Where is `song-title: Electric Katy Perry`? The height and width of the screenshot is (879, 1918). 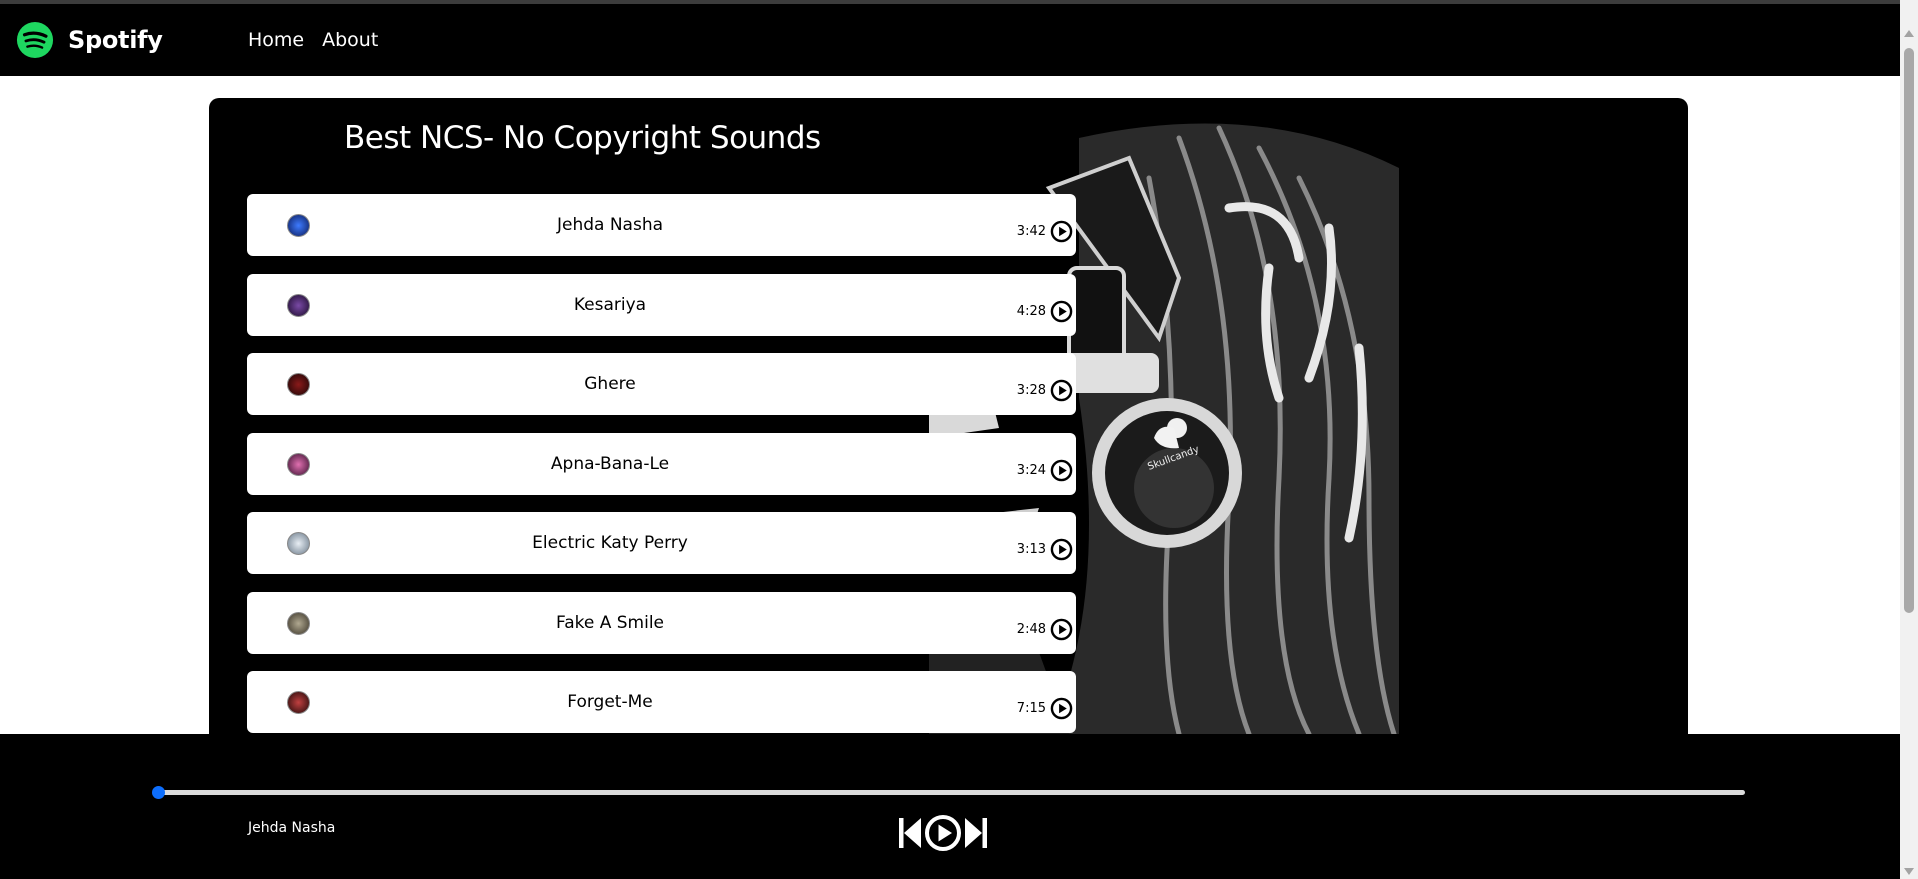
song-title: Electric Katy Perry is located at coordinates (610, 543).